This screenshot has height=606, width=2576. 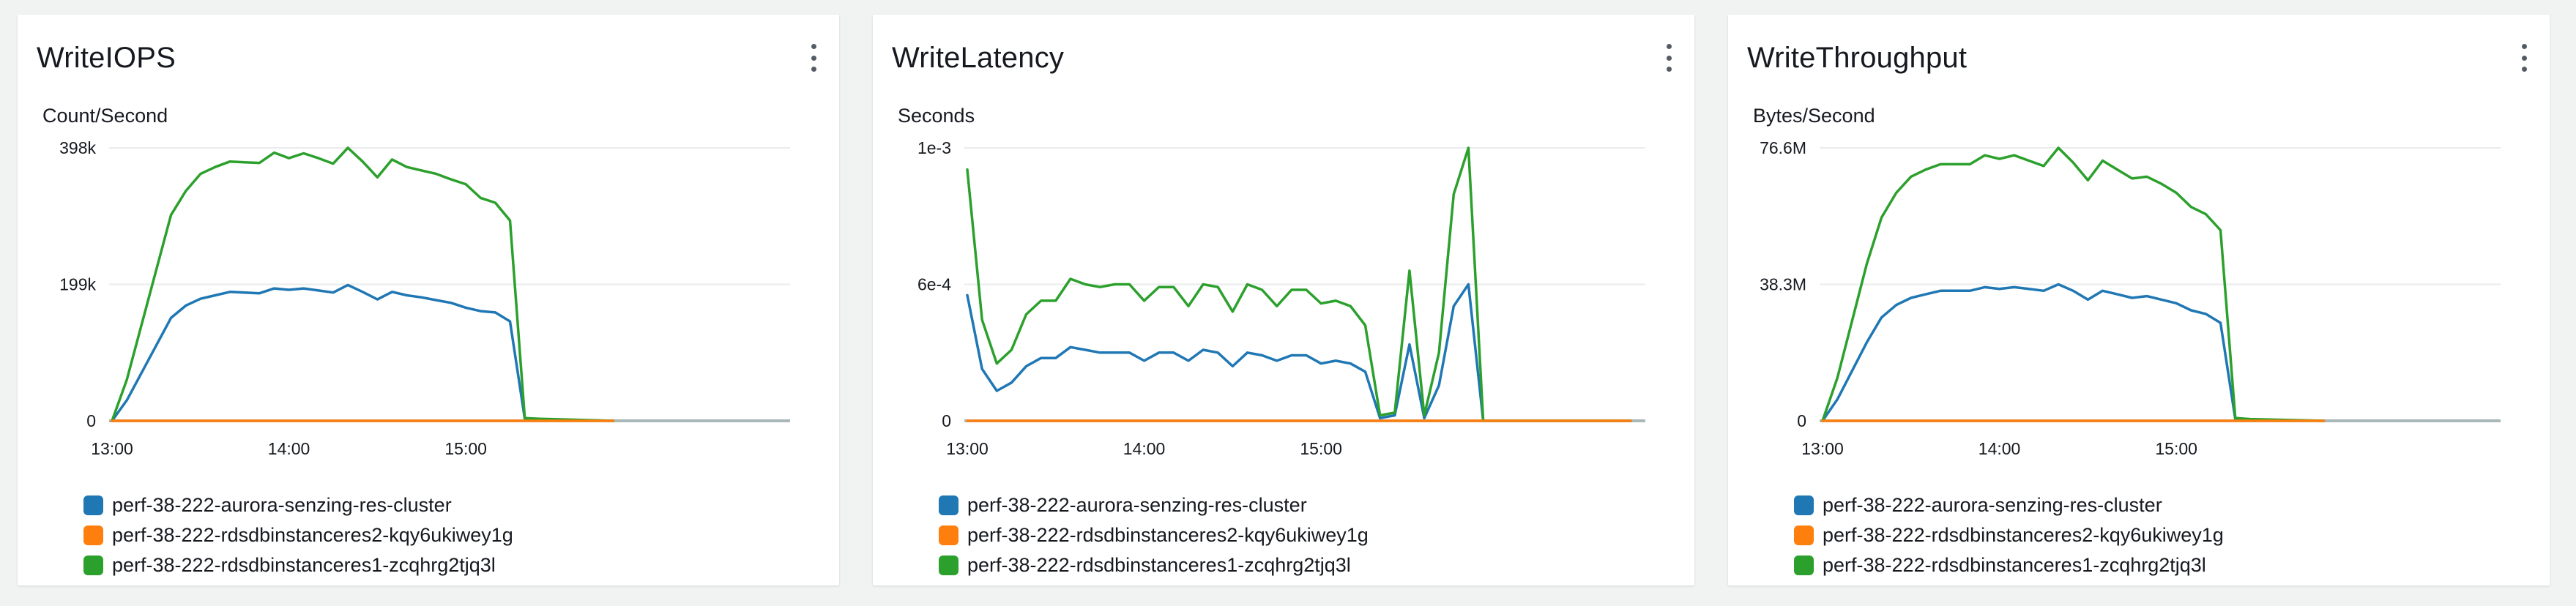 What do you see at coordinates (934, 285) in the screenshot?
I see `y-tick-label: 6e-4` at bounding box center [934, 285].